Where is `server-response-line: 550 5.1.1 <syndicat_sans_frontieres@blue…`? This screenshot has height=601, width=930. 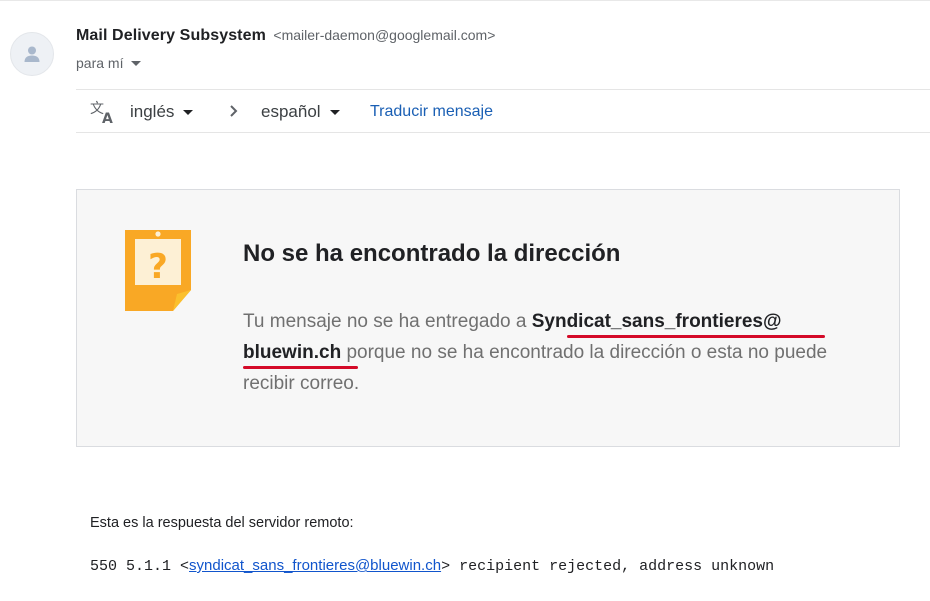
server-response-line: 550 5.1.1 <syndicat_sans_frontieres@blue… is located at coordinates (432, 566).